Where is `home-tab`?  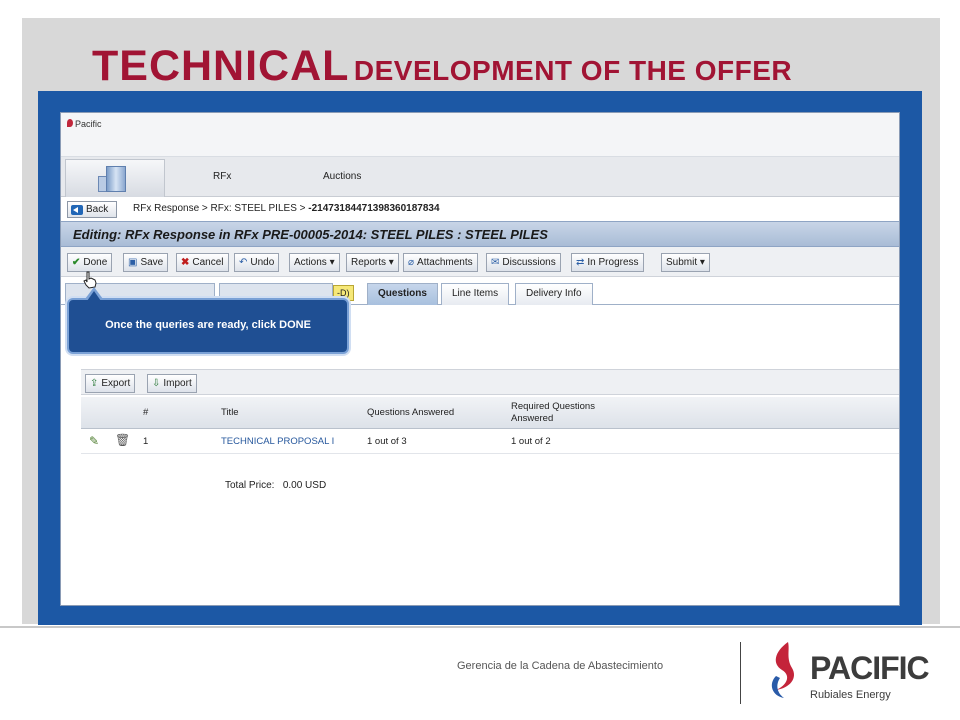
home-tab is located at coordinates (115, 178).